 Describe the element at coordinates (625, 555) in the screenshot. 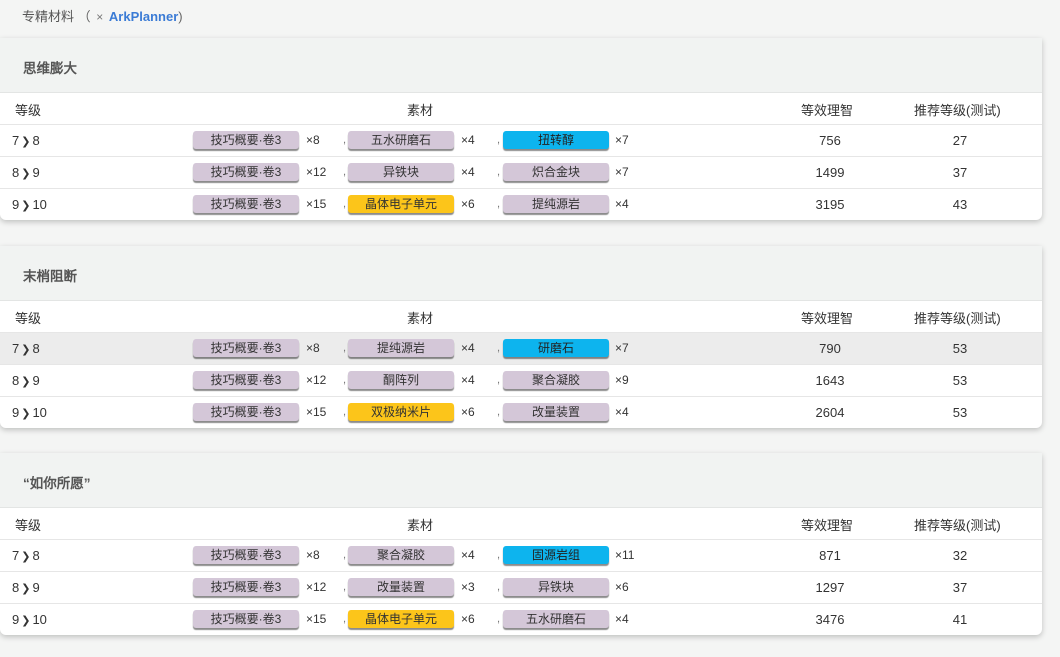

I see `material-quantity: ×11` at that location.